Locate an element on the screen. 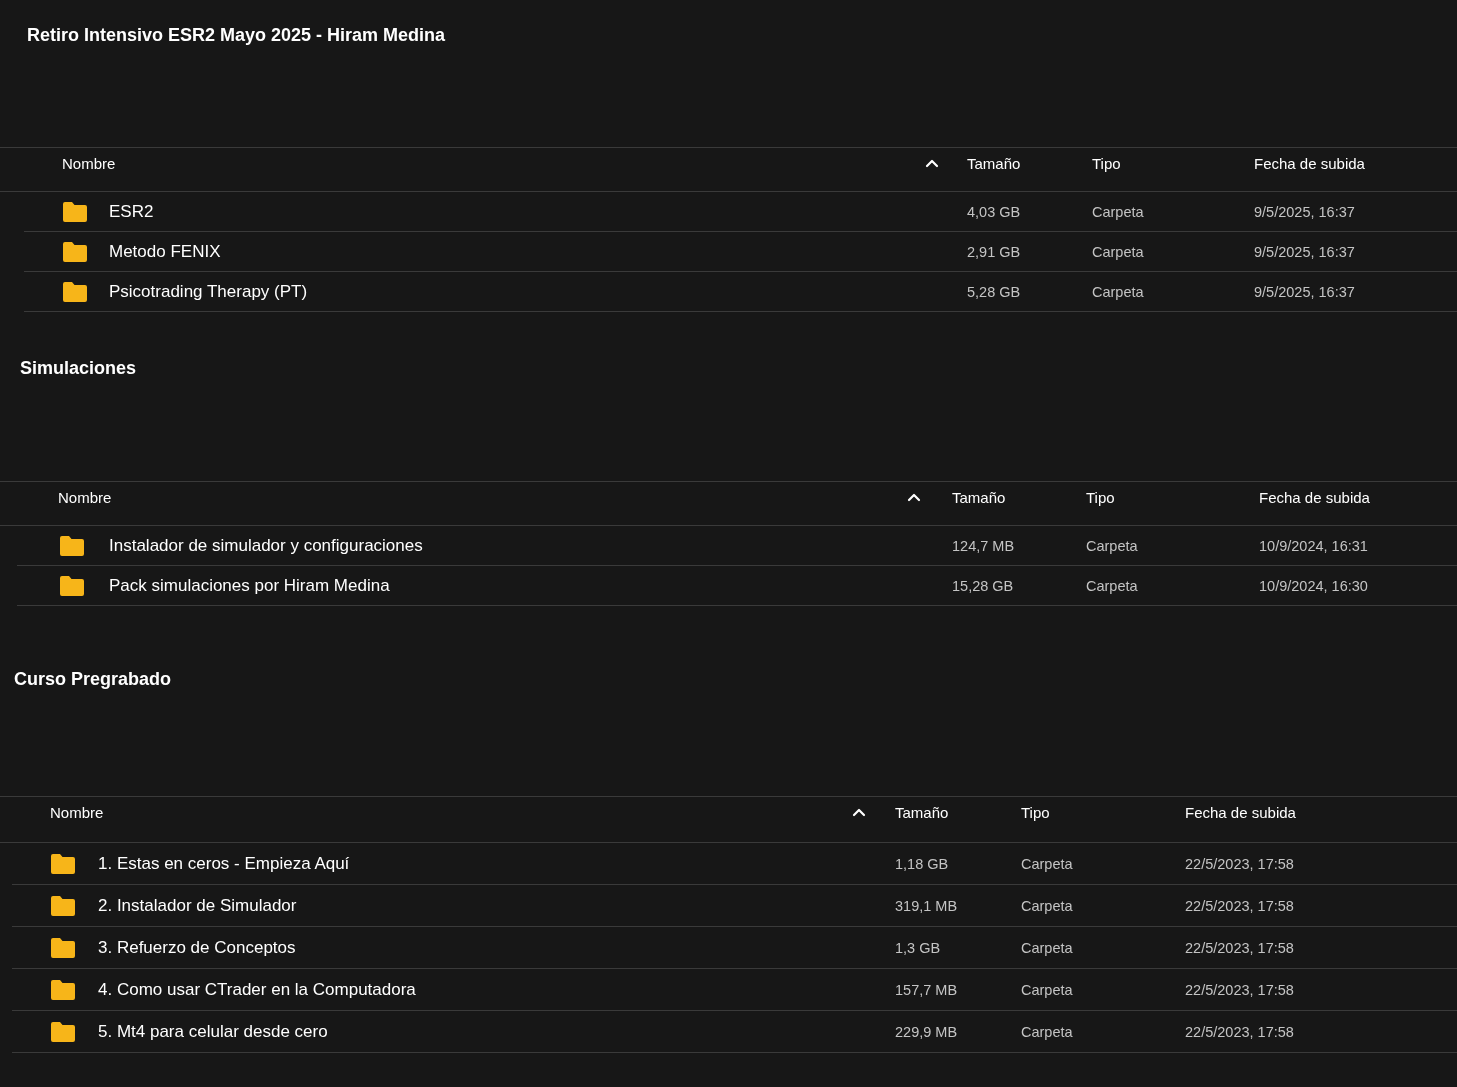 This screenshot has height=1087, width=1457. section-heading: Simulaciones is located at coordinates (78, 368).